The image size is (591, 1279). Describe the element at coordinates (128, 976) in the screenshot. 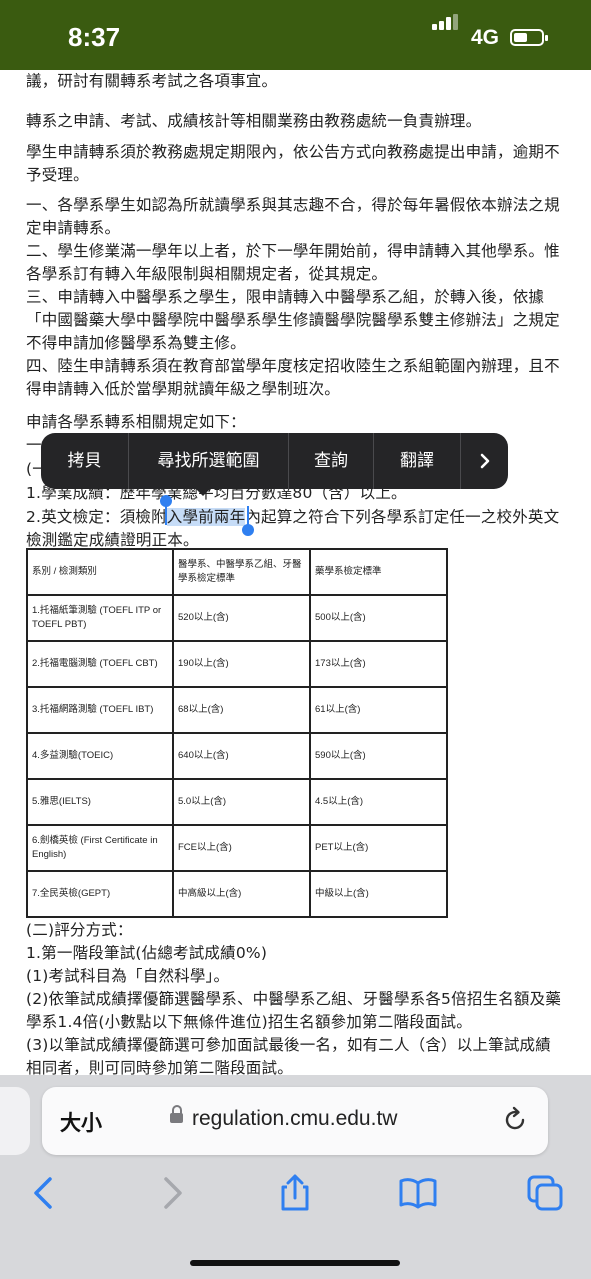

I see `paragraph: (1)考試科目為「自然科學」。` at that location.